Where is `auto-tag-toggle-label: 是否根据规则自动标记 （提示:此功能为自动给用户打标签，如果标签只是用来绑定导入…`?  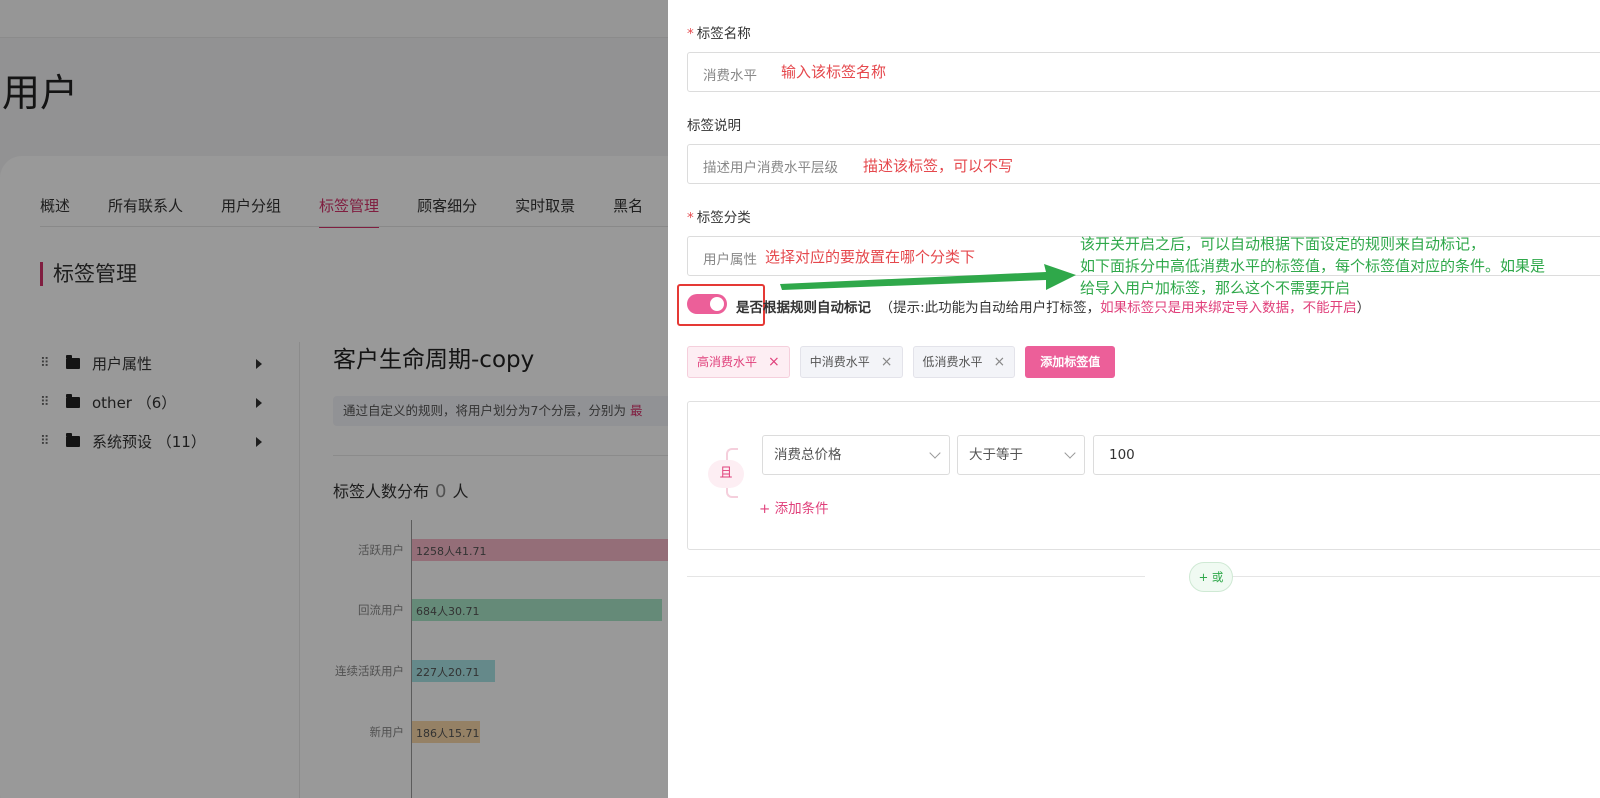 auto-tag-toggle-label: 是否根据规则自动标记 （提示:此功能为自动给用户打标签，如果标签只是用来绑定导入… is located at coordinates (1053, 306).